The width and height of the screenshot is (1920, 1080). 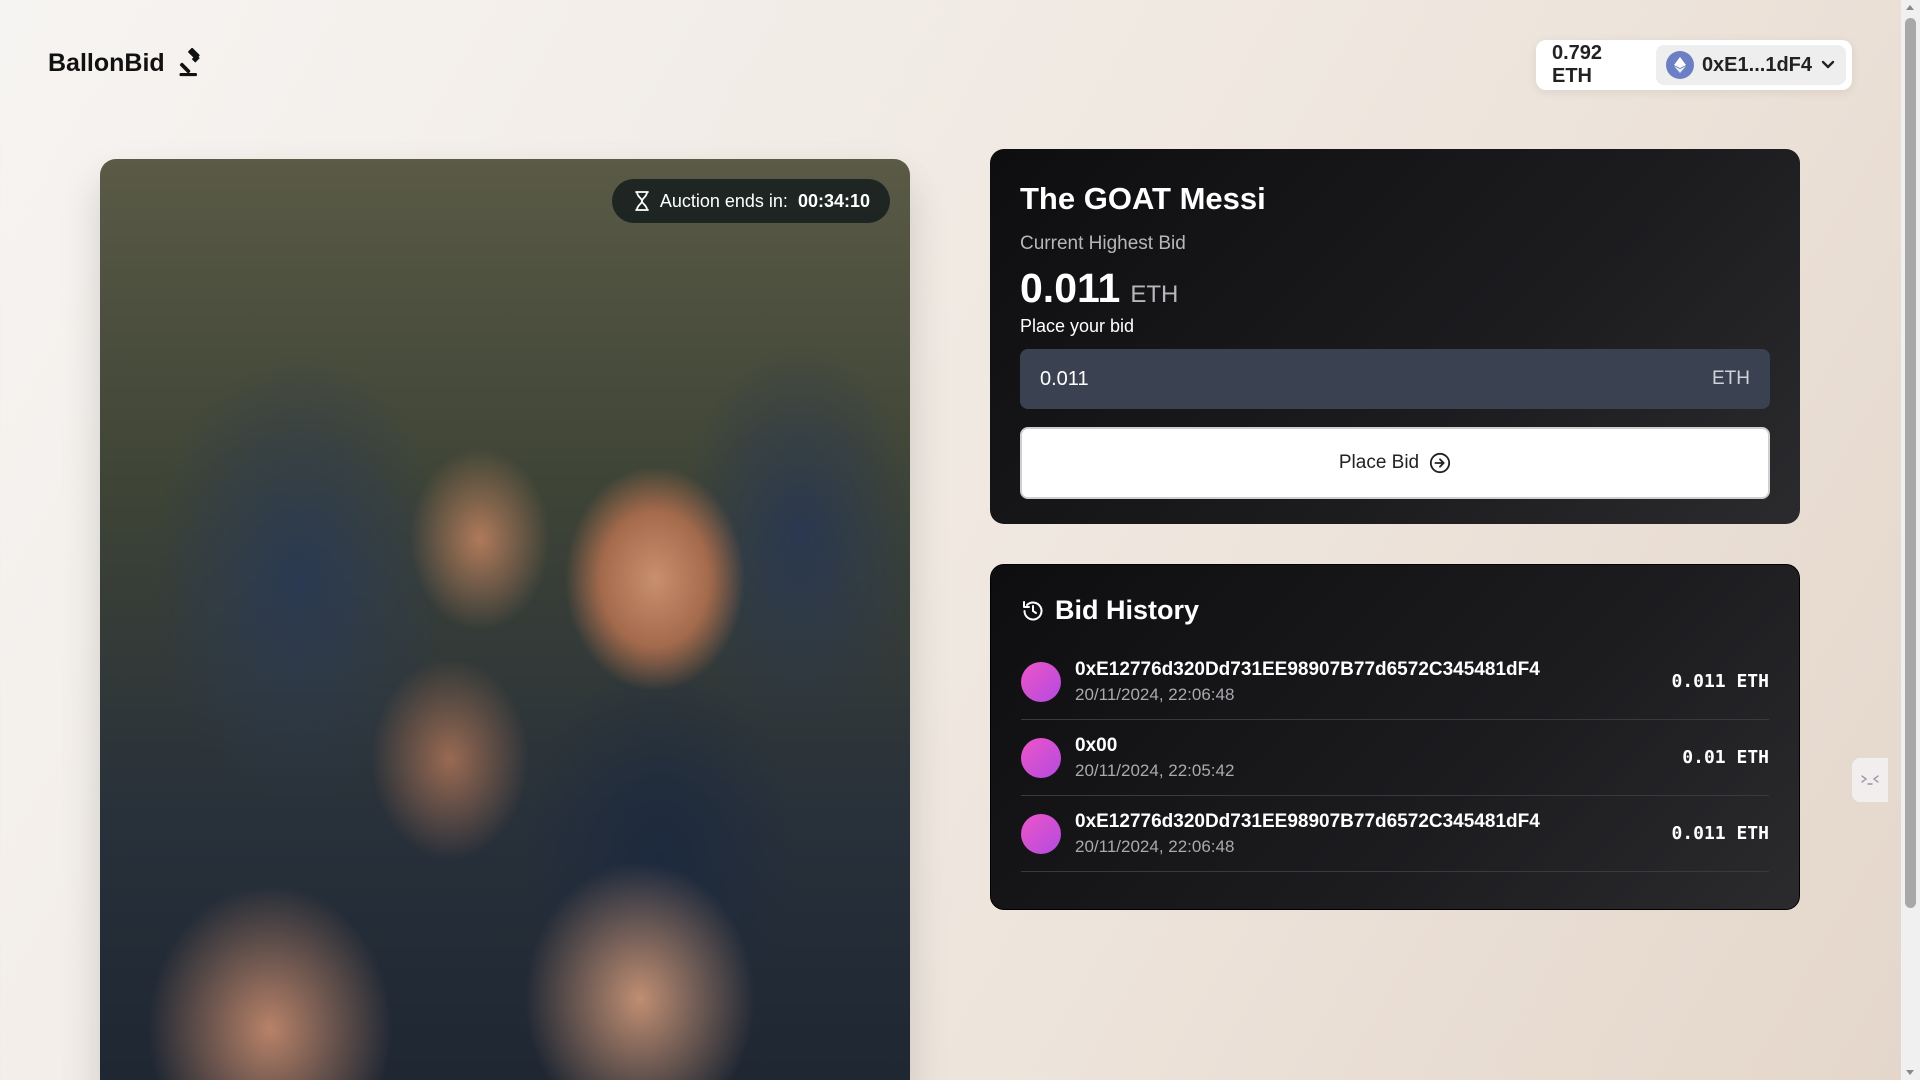 What do you see at coordinates (1725, 757) in the screenshot?
I see `bid-amount: 0.01 ETH` at bounding box center [1725, 757].